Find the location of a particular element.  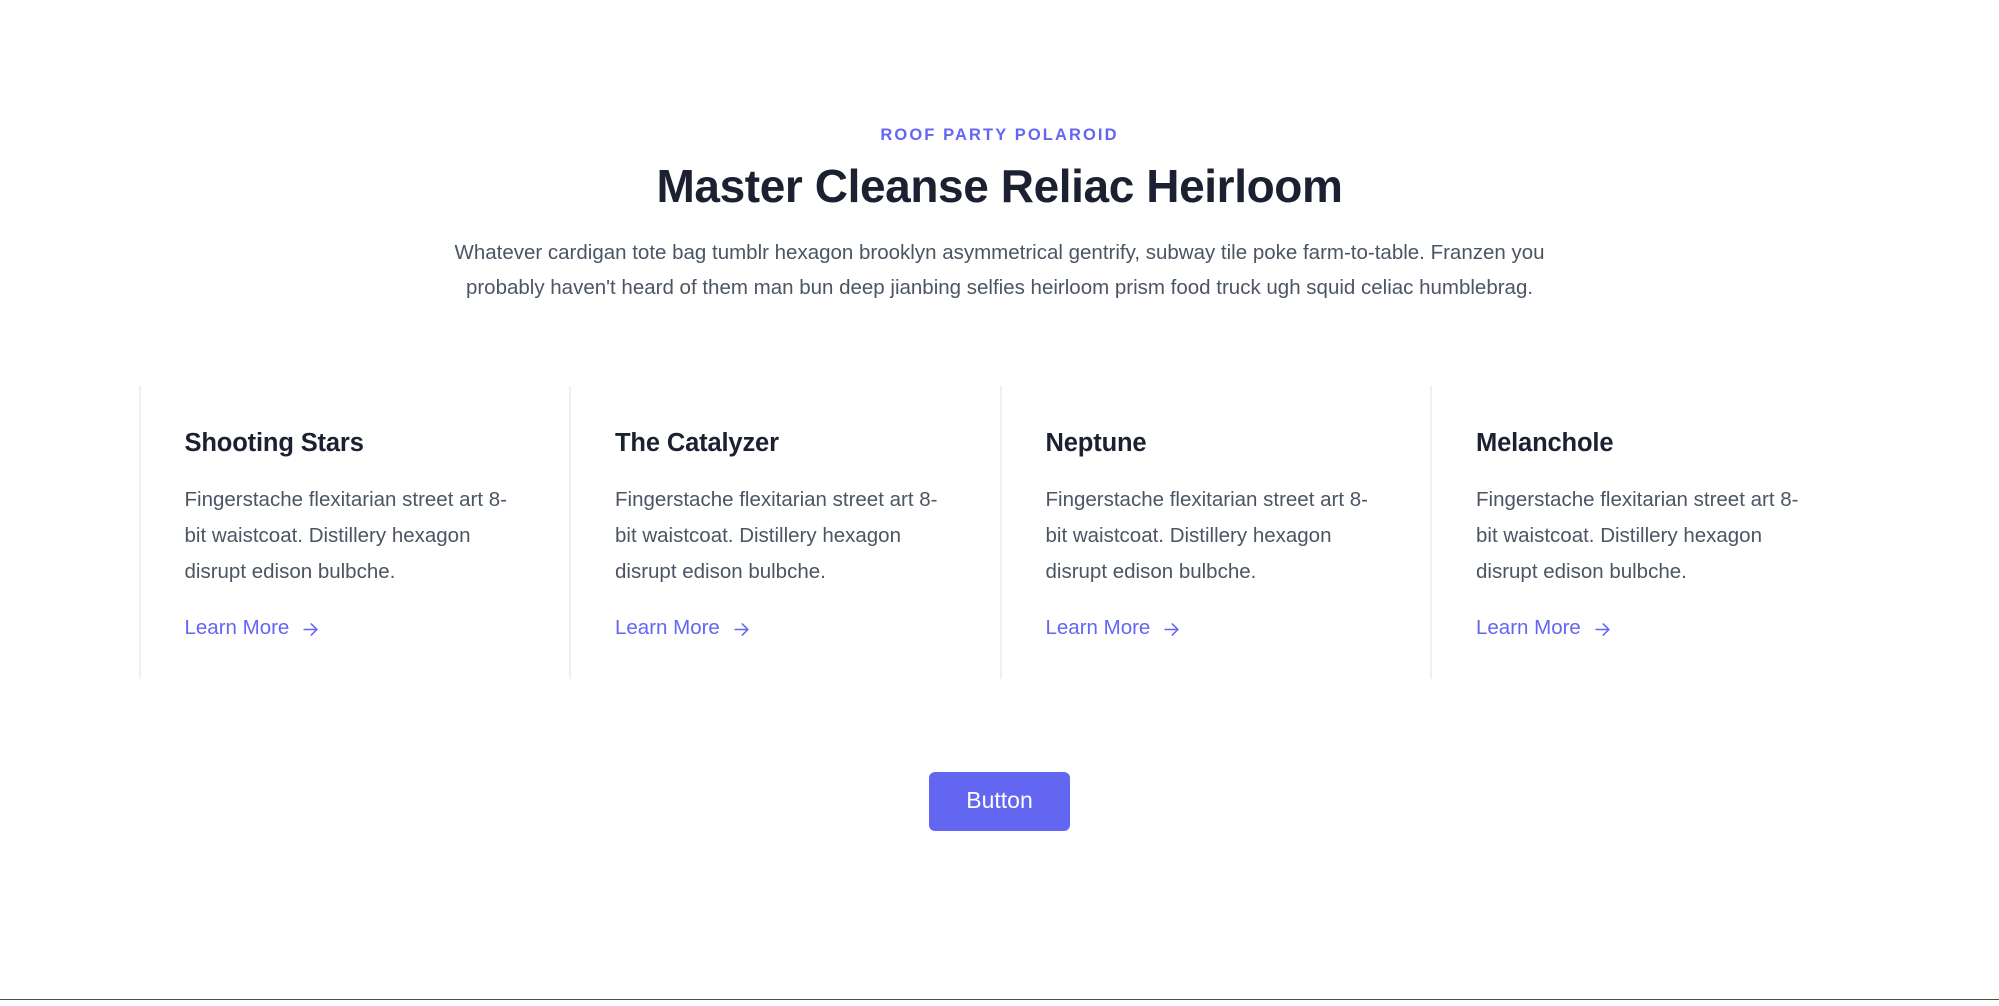

card-title: The Catalyzer is located at coordinates (697, 443).